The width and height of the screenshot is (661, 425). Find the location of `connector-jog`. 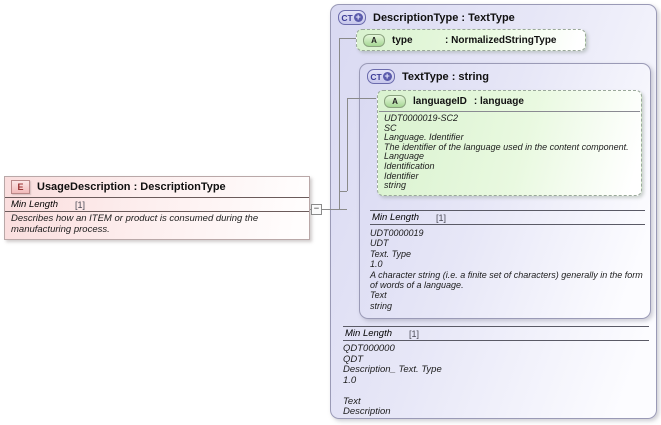

connector-jog is located at coordinates (343, 191).